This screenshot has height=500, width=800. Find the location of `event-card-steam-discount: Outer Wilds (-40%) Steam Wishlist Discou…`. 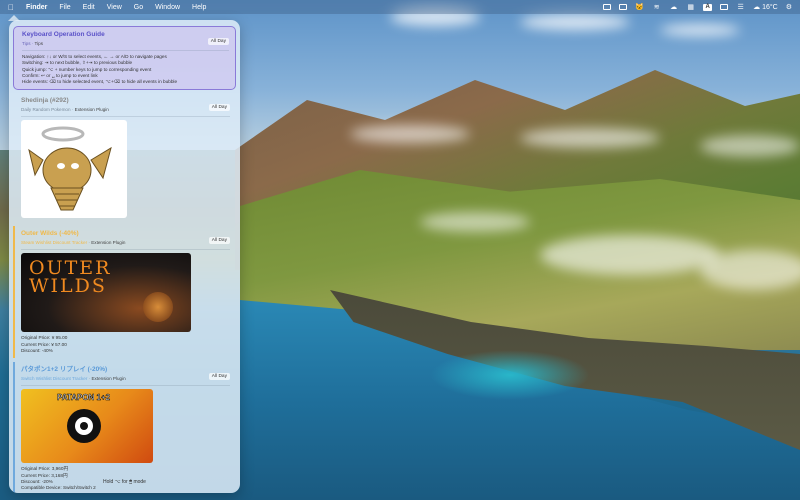

event-card-steam-discount: Outer Wilds (-40%) Steam Wishlist Discou… is located at coordinates (124, 292).